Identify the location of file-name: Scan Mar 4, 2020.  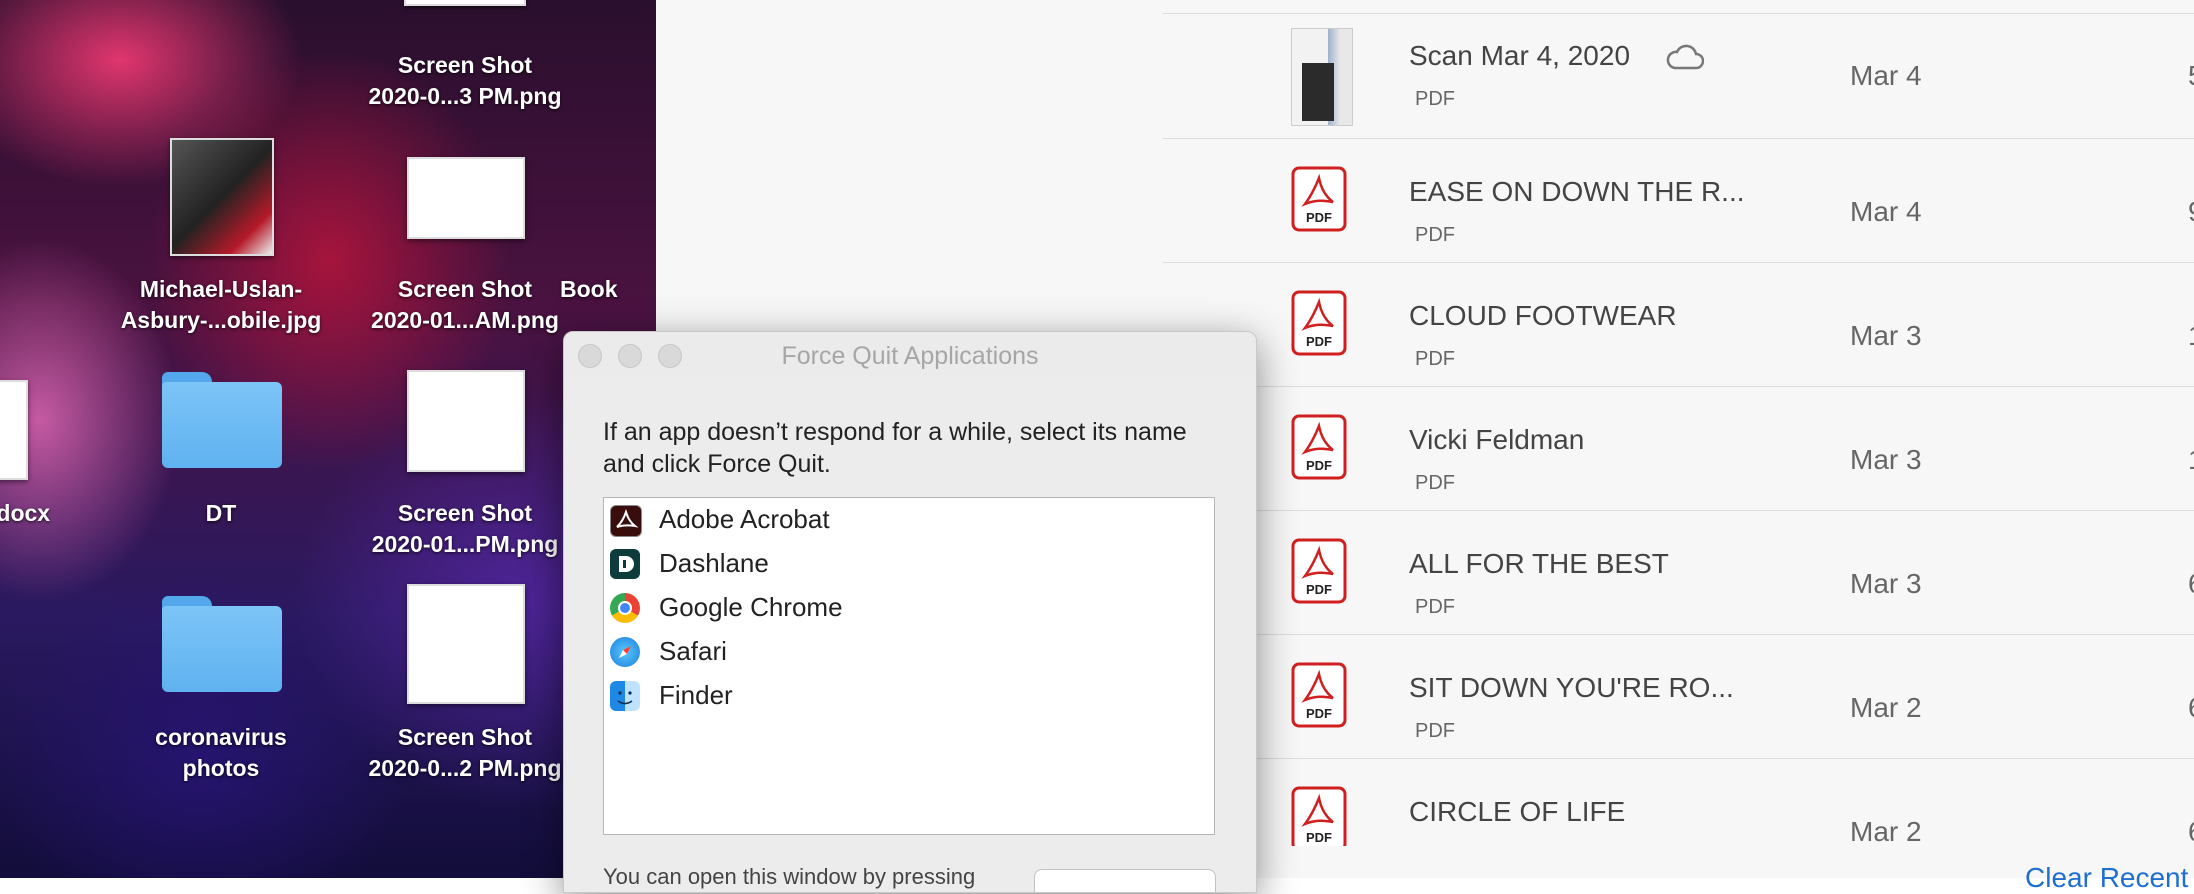
(1520, 55).